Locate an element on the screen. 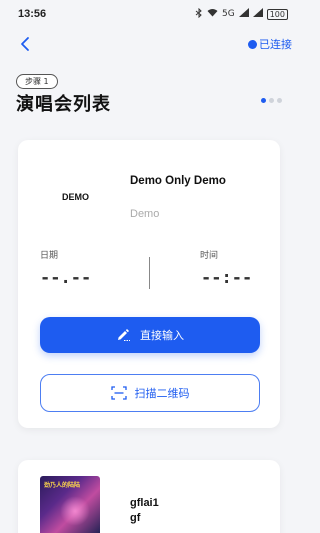 This screenshot has width=320, height=533. date-label: 日期 is located at coordinates (49, 256).